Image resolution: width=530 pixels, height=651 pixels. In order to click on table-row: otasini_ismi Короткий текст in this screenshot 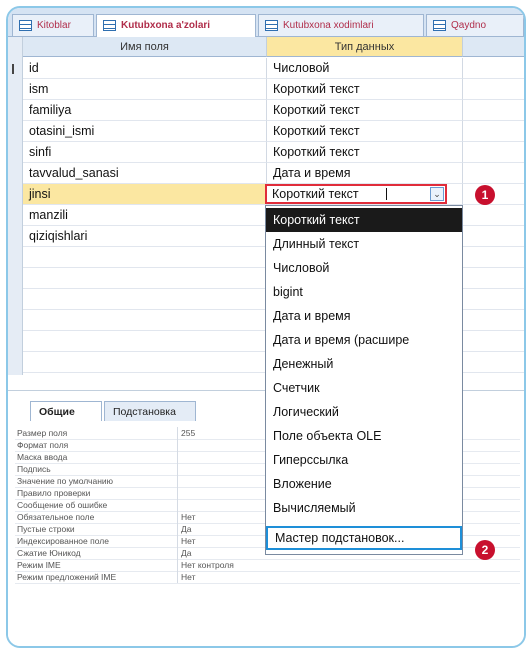, I will do `click(273, 131)`.